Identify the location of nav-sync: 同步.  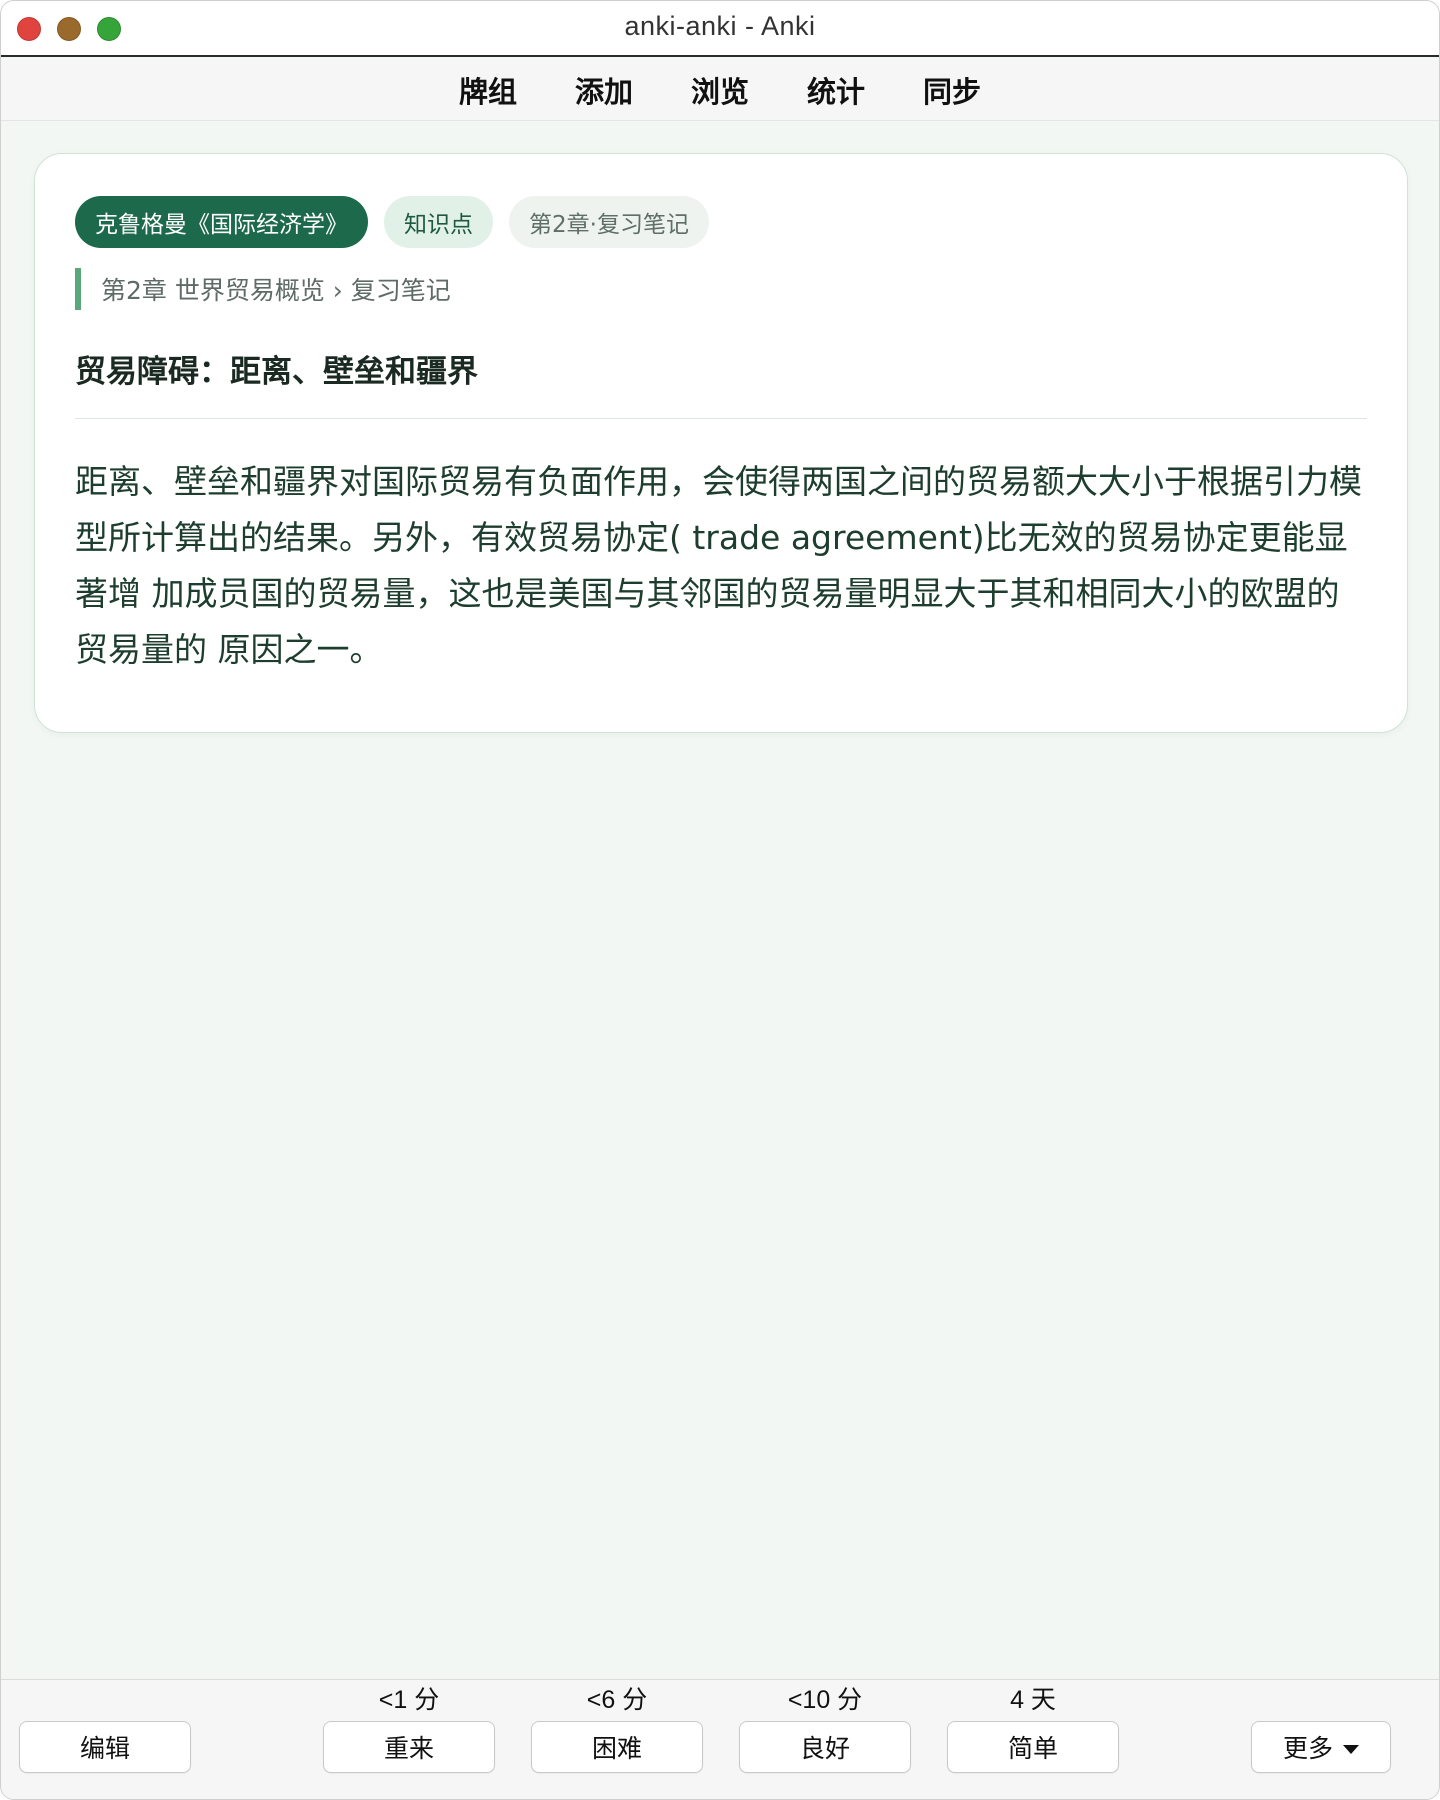
(952, 90).